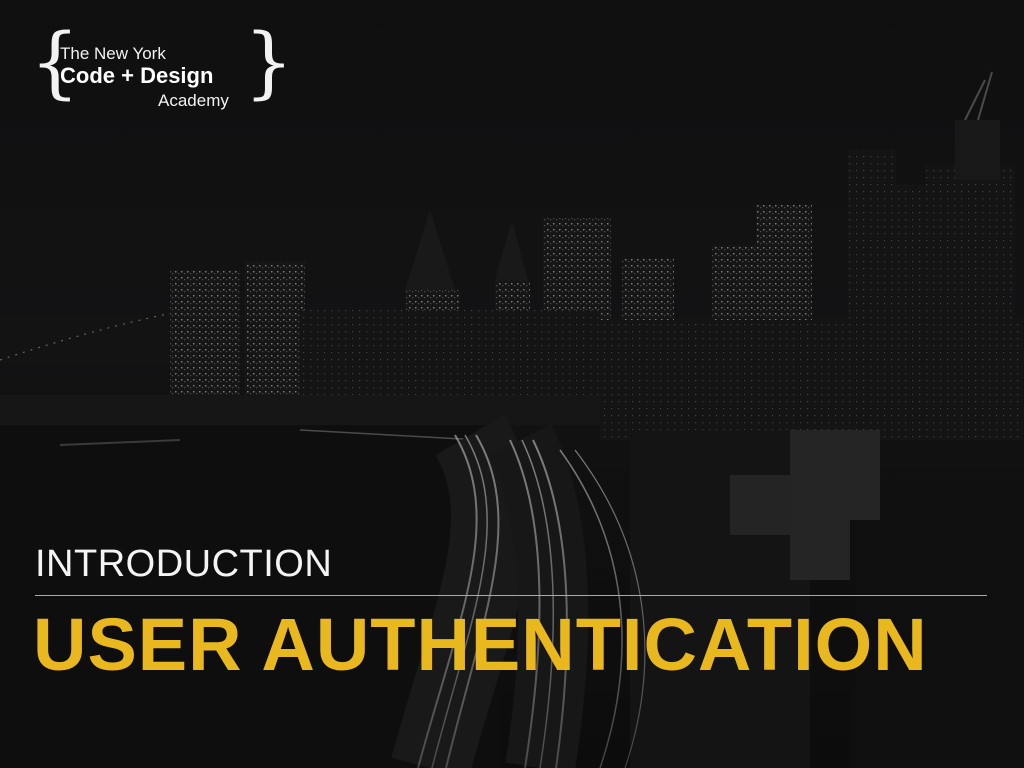 The height and width of the screenshot is (768, 1024). I want to click on logo-text-line3: Academy, so click(193, 100).